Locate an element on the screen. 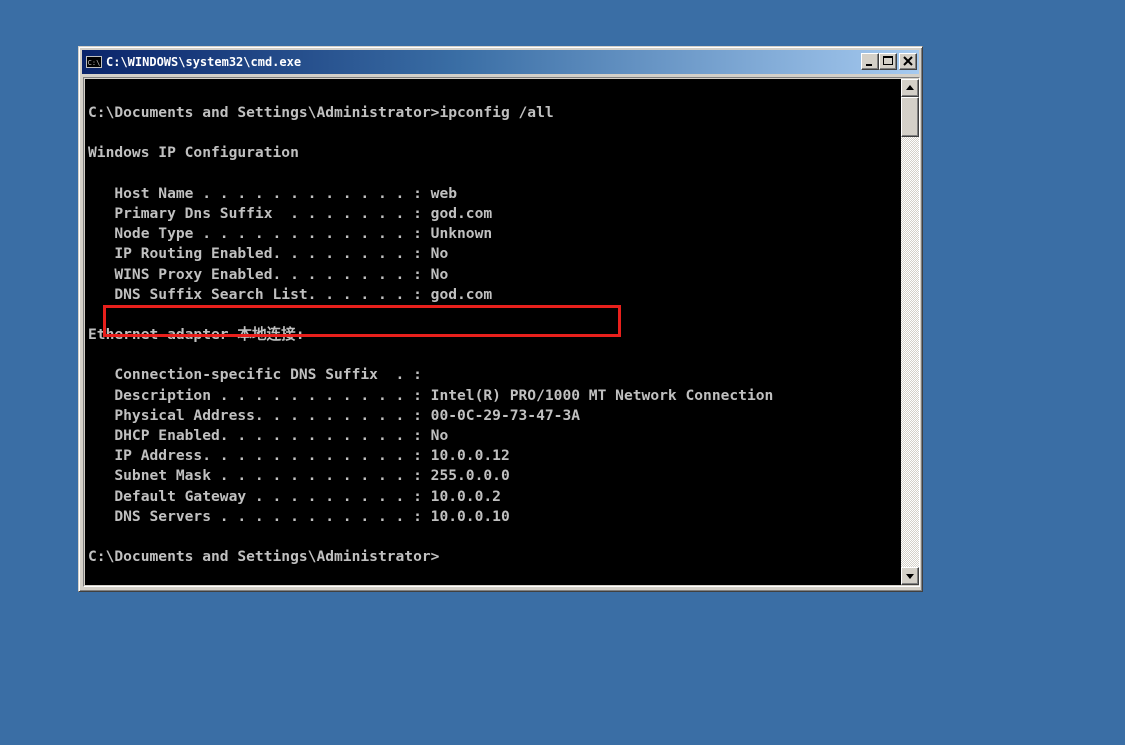  console-line: Connection-specific DNS Suffix . : is located at coordinates (255, 375).